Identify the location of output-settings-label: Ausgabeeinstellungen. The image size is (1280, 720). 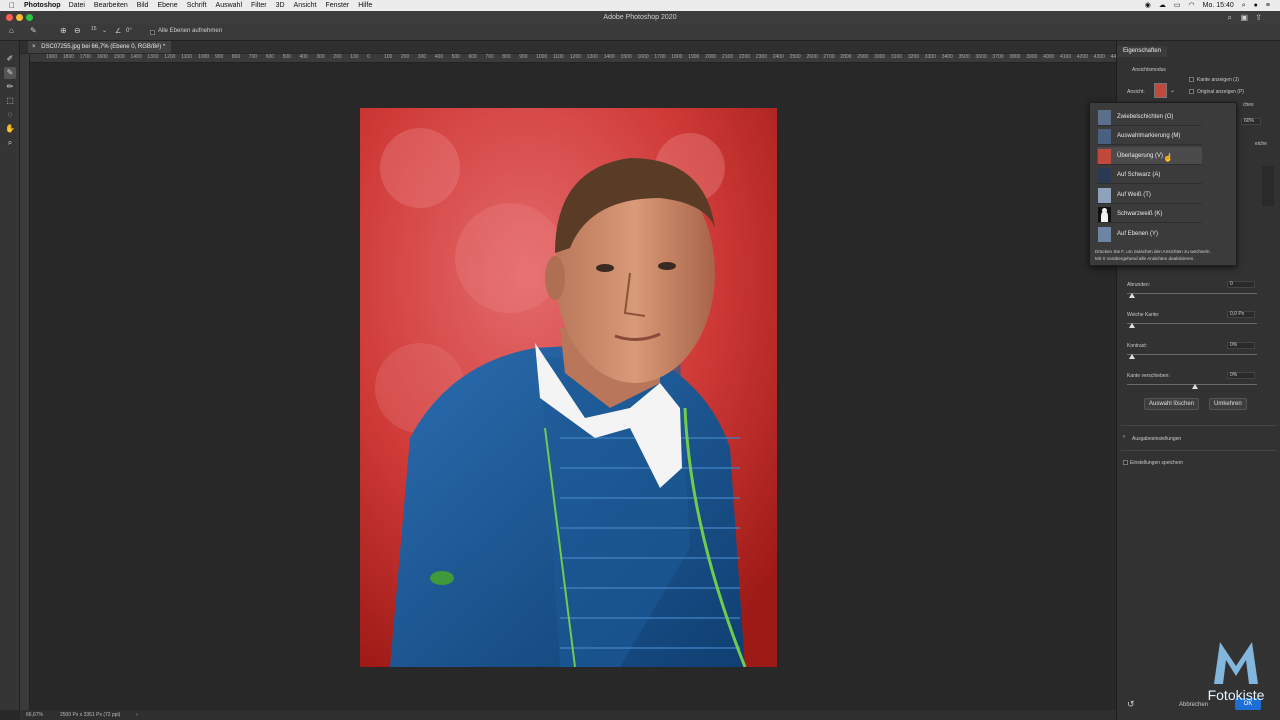
(1156, 439).